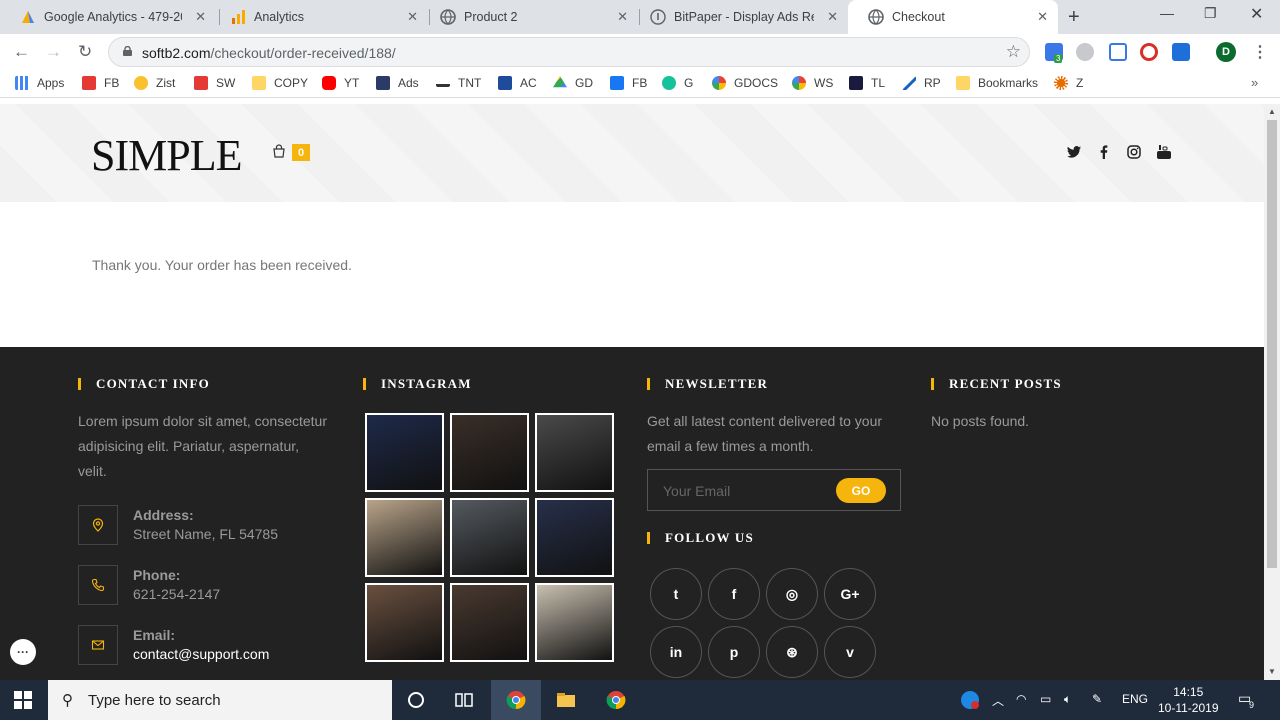 This screenshot has width=1280, height=720. What do you see at coordinates (566, 700) in the screenshot?
I see `file-explorer-icon` at bounding box center [566, 700].